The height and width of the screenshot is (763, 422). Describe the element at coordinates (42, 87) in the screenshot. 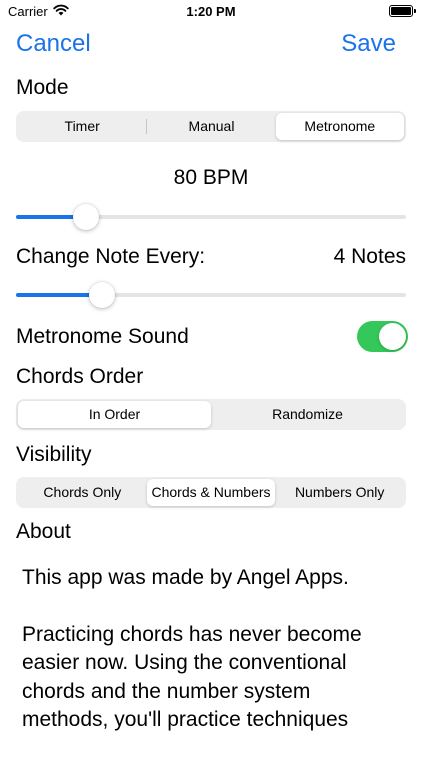

I see `mode-label: Mode` at that location.